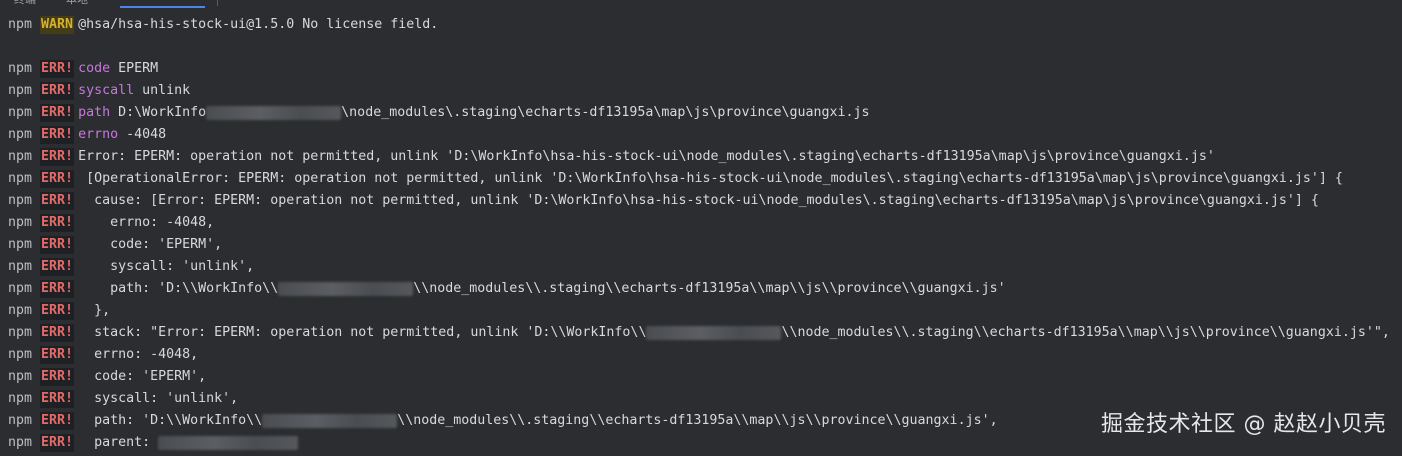  What do you see at coordinates (242, 0) in the screenshot?
I see `tab-dropdown-icon: ⌄` at bounding box center [242, 0].